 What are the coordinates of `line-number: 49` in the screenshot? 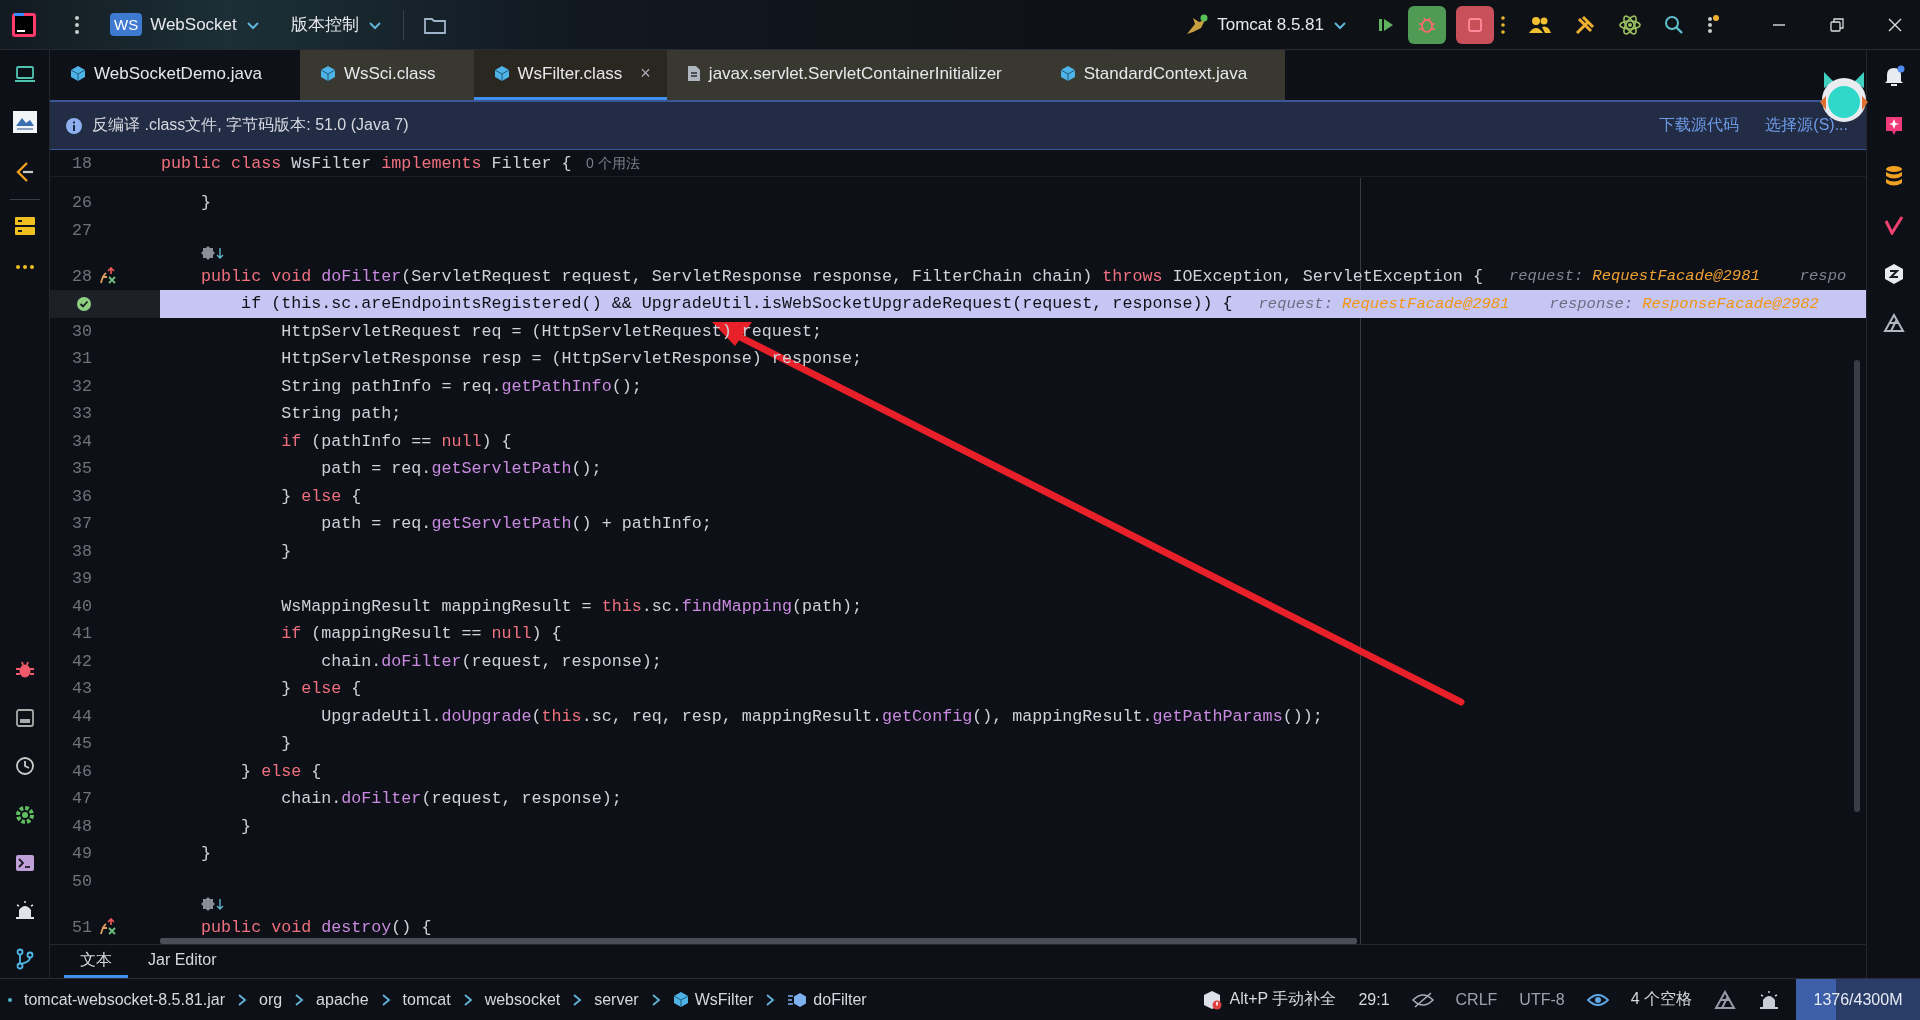 It's located at (81, 854).